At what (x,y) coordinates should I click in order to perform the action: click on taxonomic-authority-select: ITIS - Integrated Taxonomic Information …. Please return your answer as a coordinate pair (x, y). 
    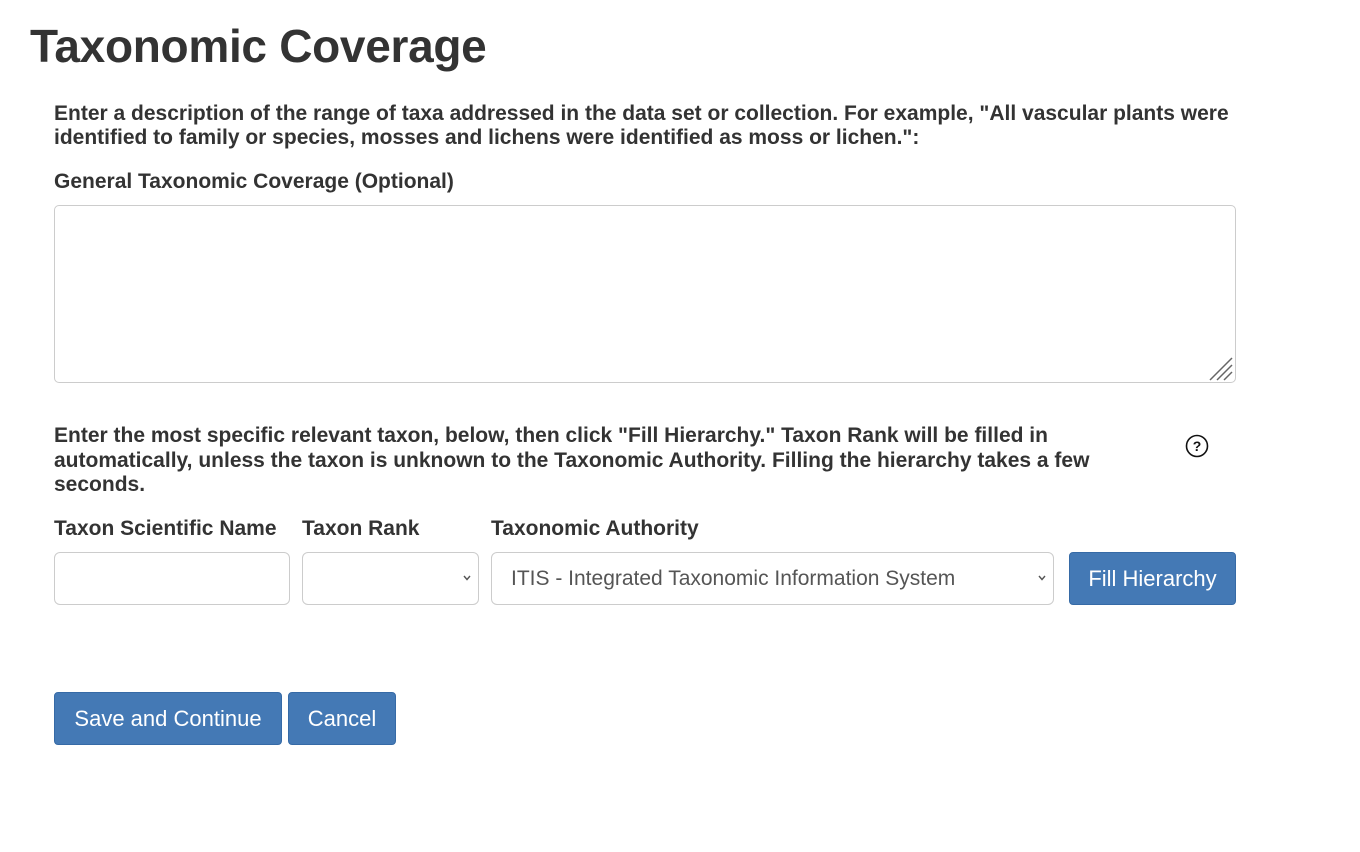
    Looking at the image, I should click on (772, 578).